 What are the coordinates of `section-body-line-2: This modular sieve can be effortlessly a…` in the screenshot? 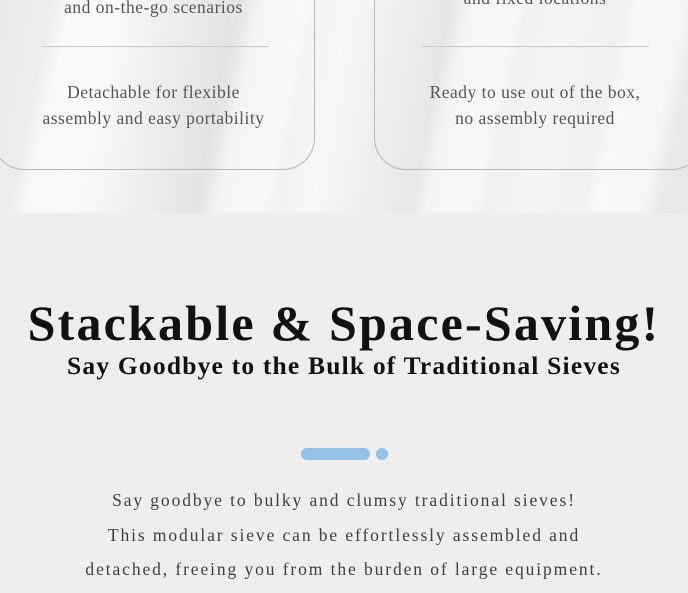 It's located at (344, 534).